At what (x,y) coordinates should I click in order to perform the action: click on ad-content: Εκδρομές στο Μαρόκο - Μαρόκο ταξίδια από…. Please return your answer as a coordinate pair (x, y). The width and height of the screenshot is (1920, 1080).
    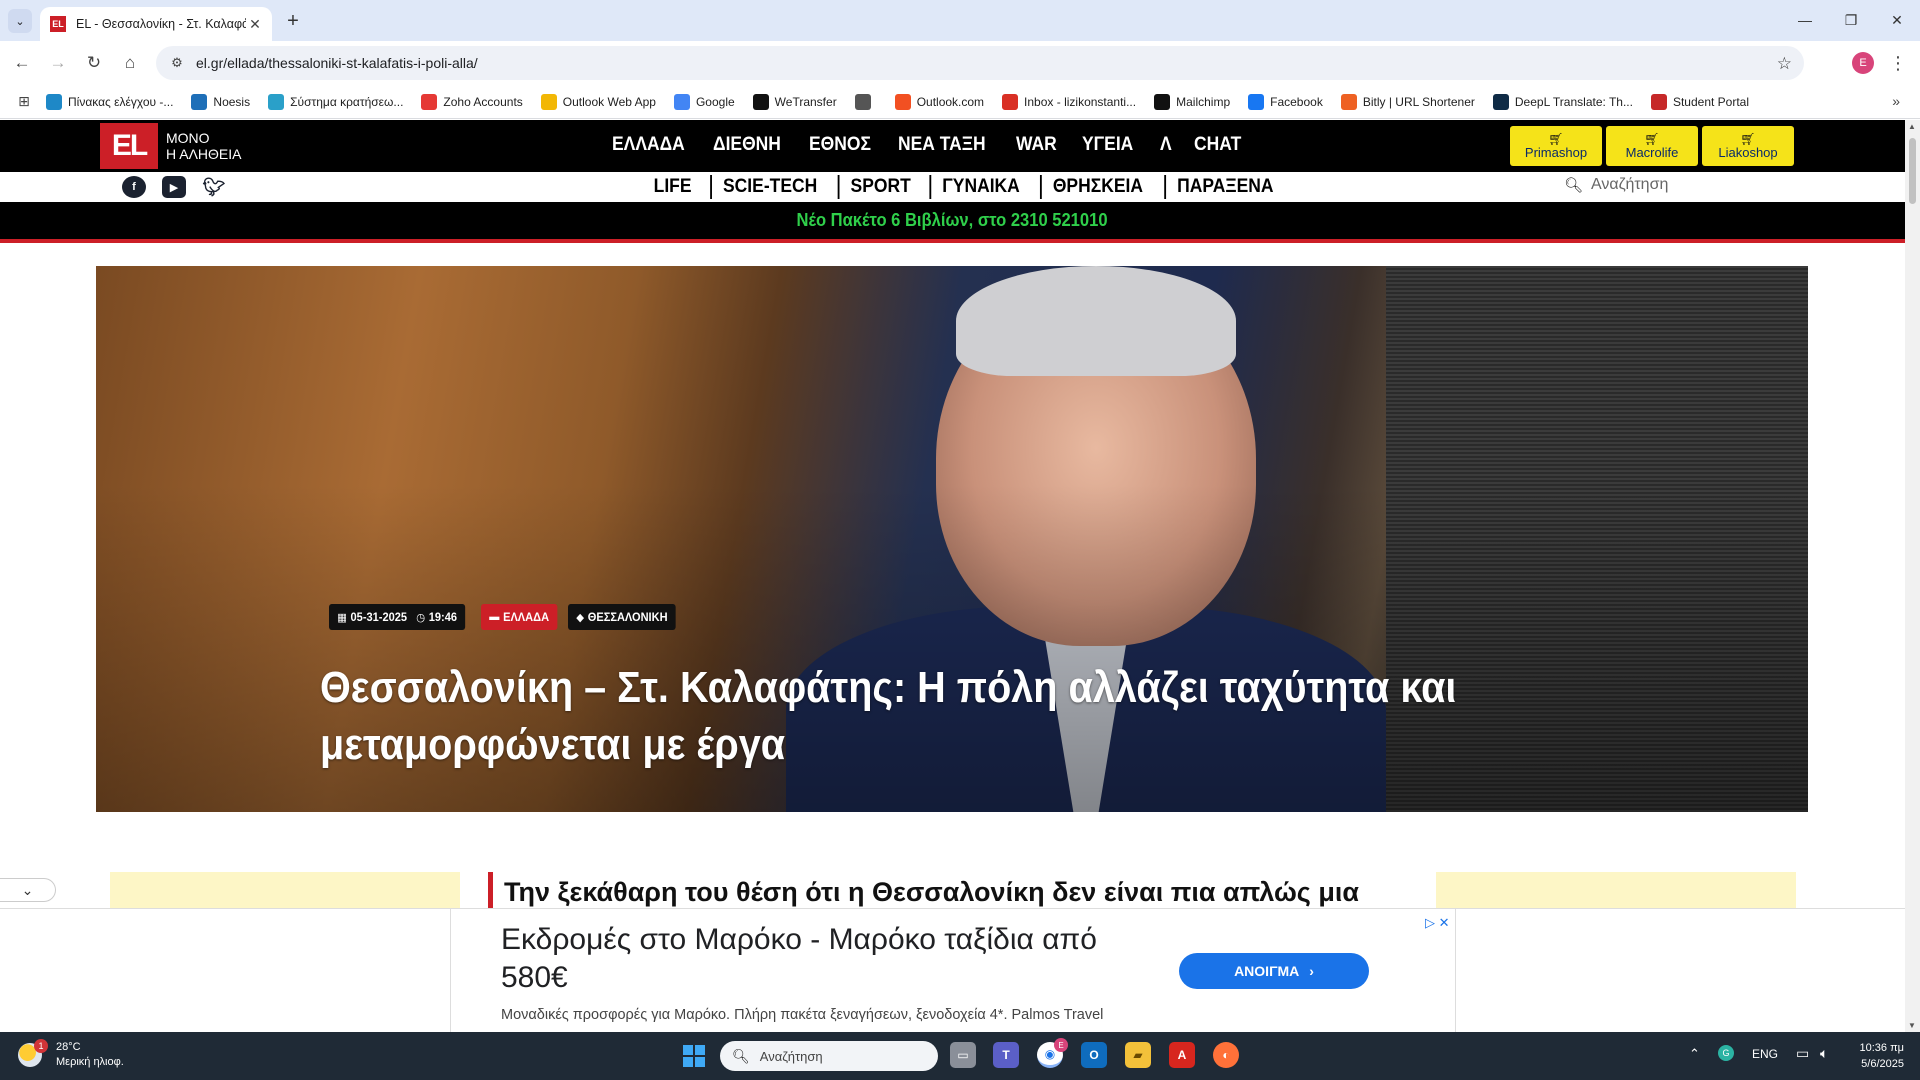
    Looking at the image, I should click on (953, 970).